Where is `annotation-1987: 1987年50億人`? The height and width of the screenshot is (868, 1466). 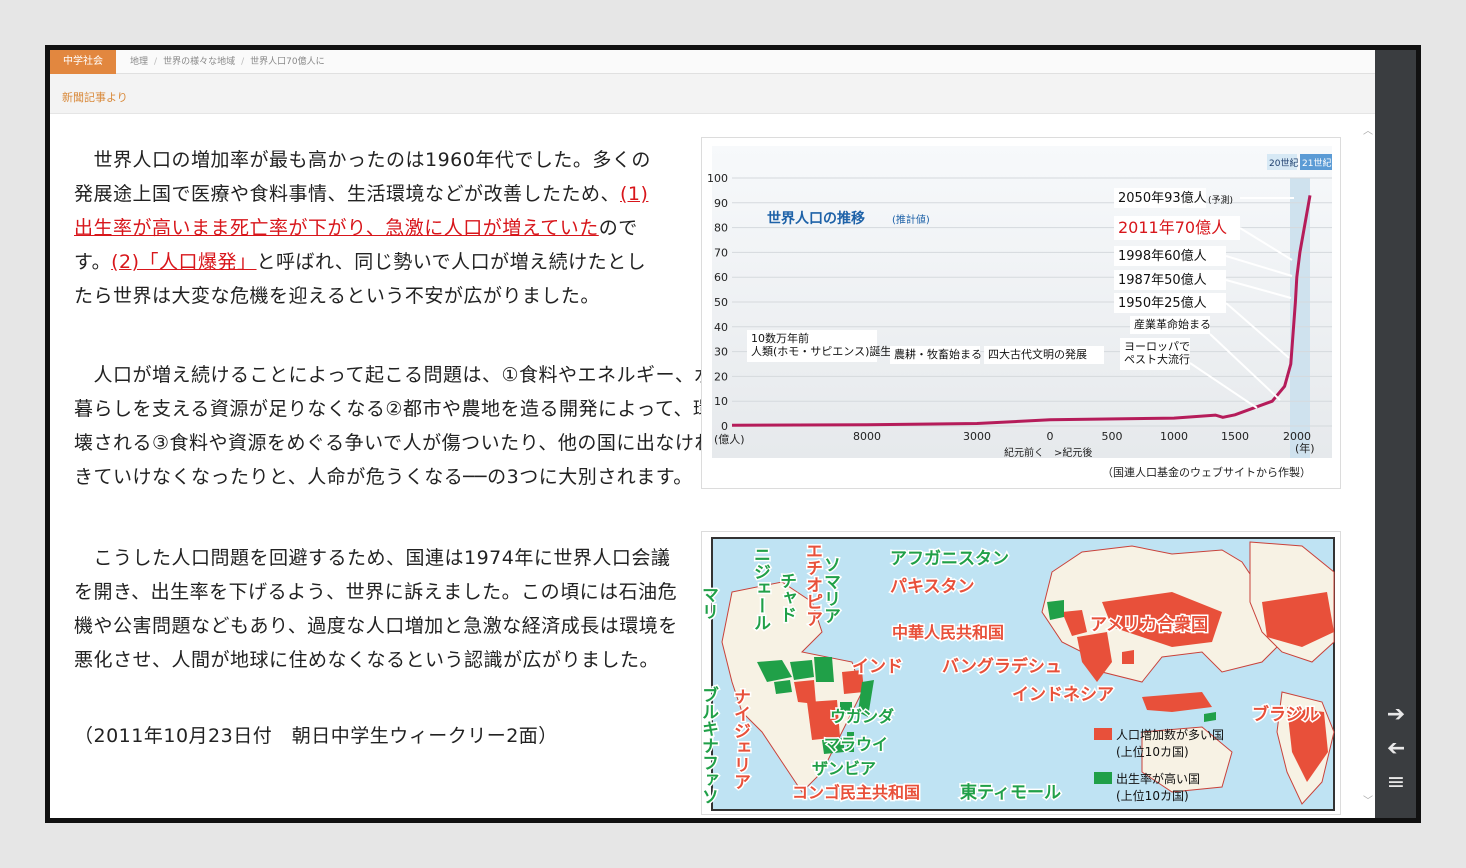
annotation-1987: 1987年50億人 is located at coordinates (1162, 280).